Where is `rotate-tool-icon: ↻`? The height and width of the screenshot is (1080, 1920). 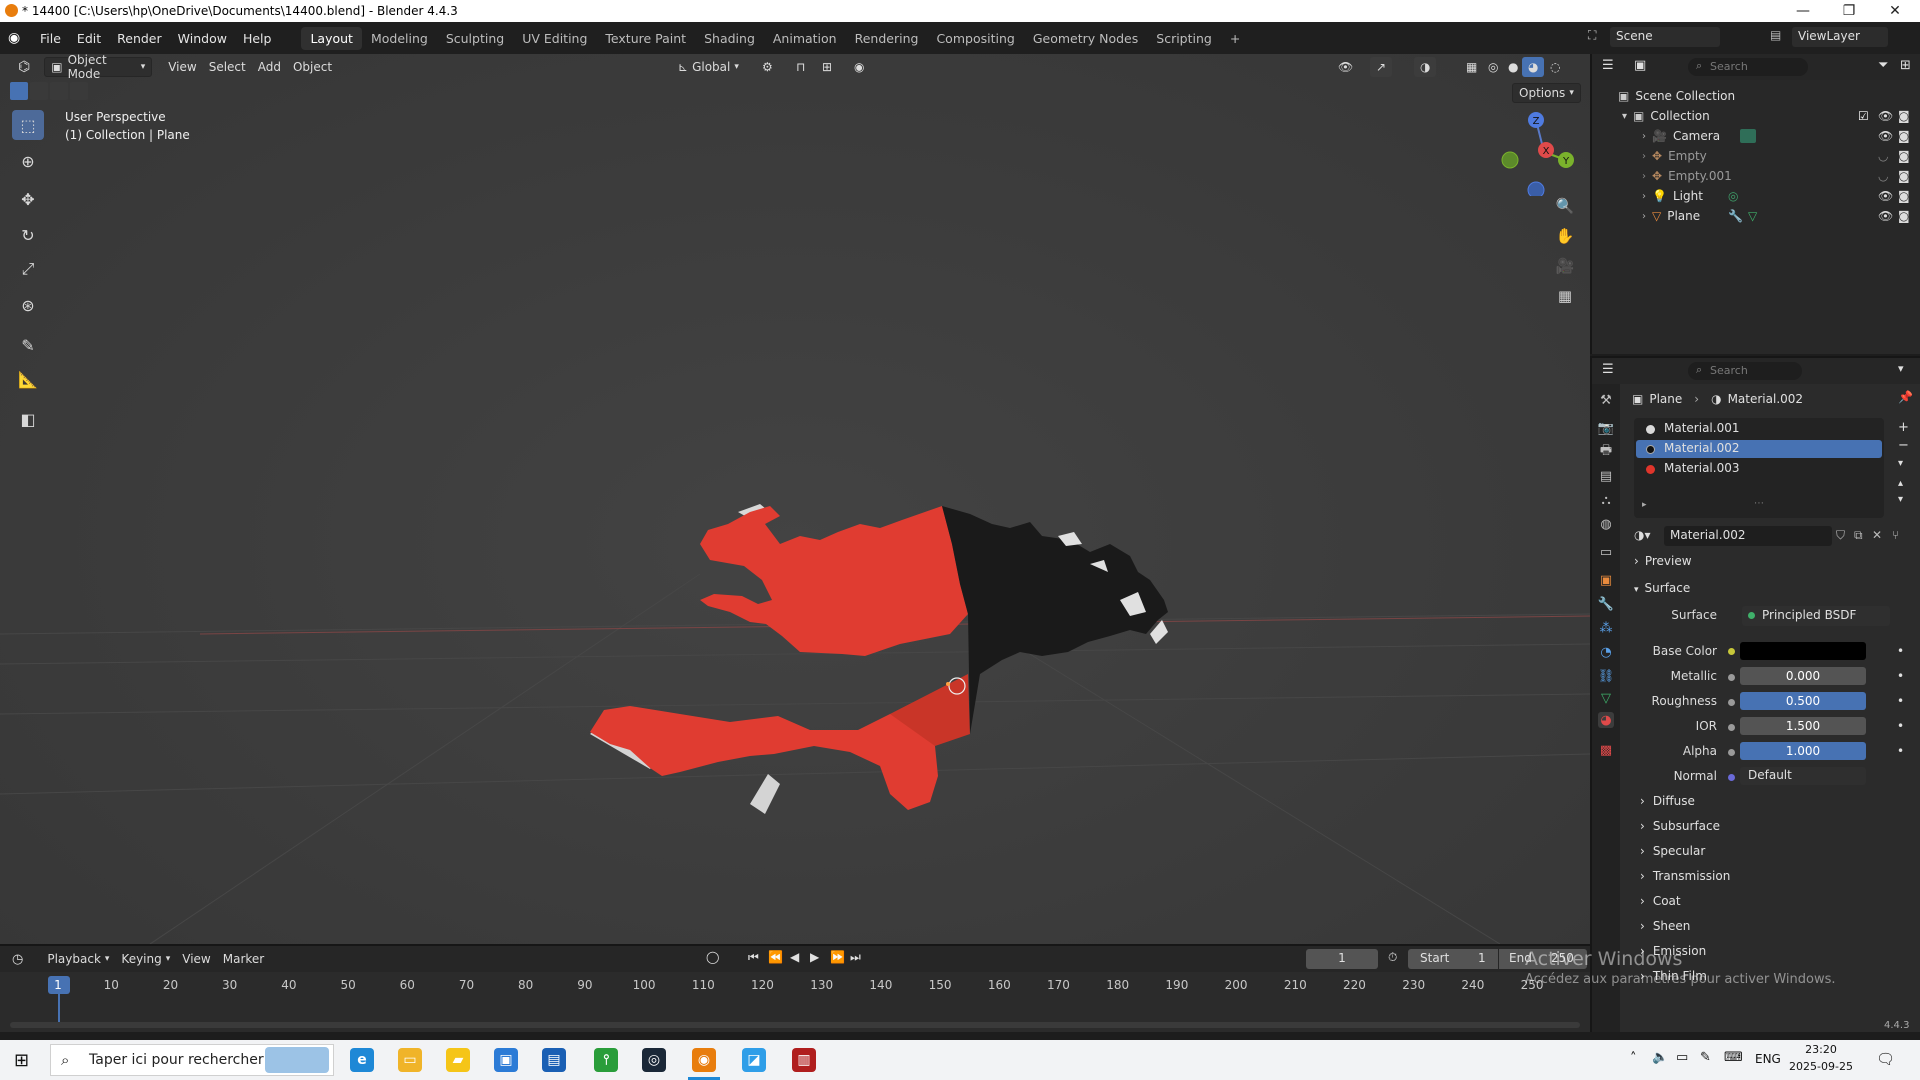 rotate-tool-icon: ↻ is located at coordinates (28, 235).